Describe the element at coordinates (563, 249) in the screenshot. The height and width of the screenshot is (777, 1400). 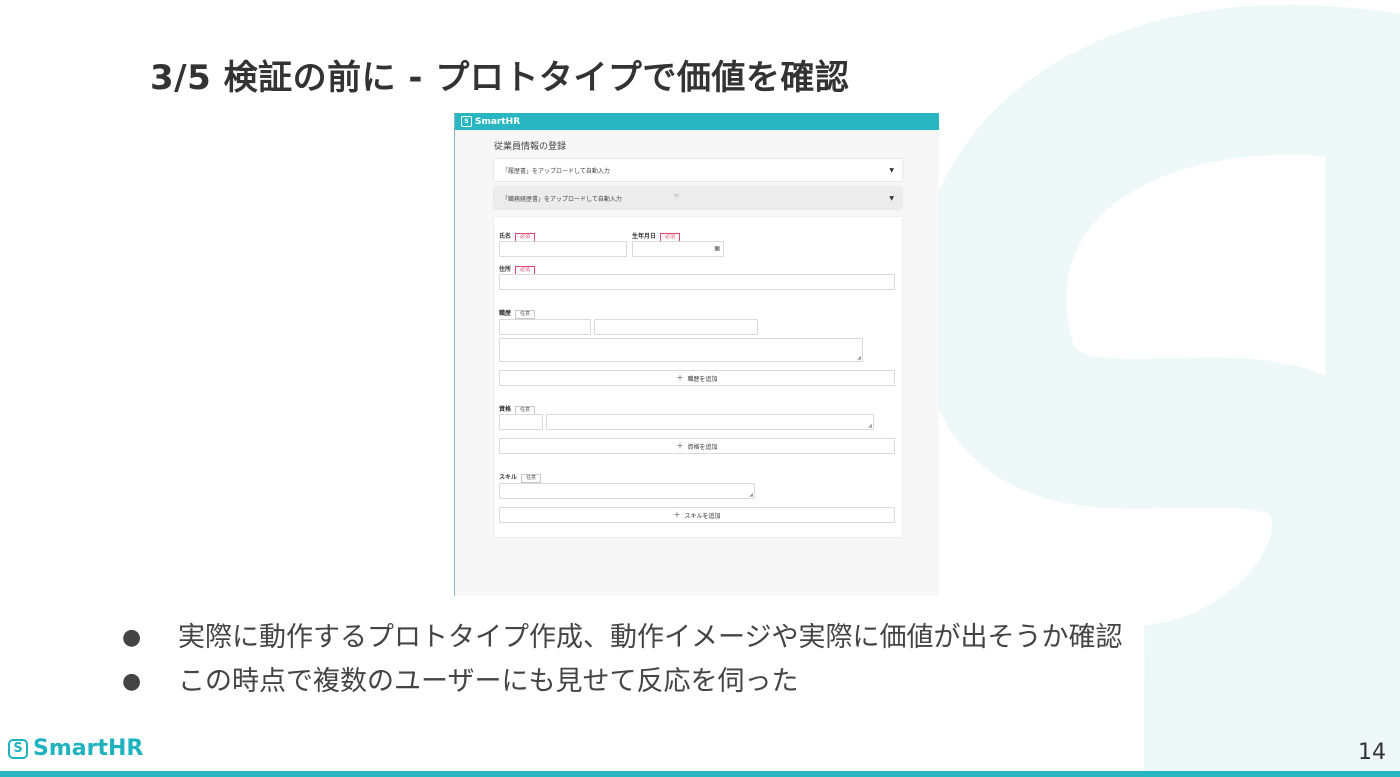
I see `name-input` at that location.